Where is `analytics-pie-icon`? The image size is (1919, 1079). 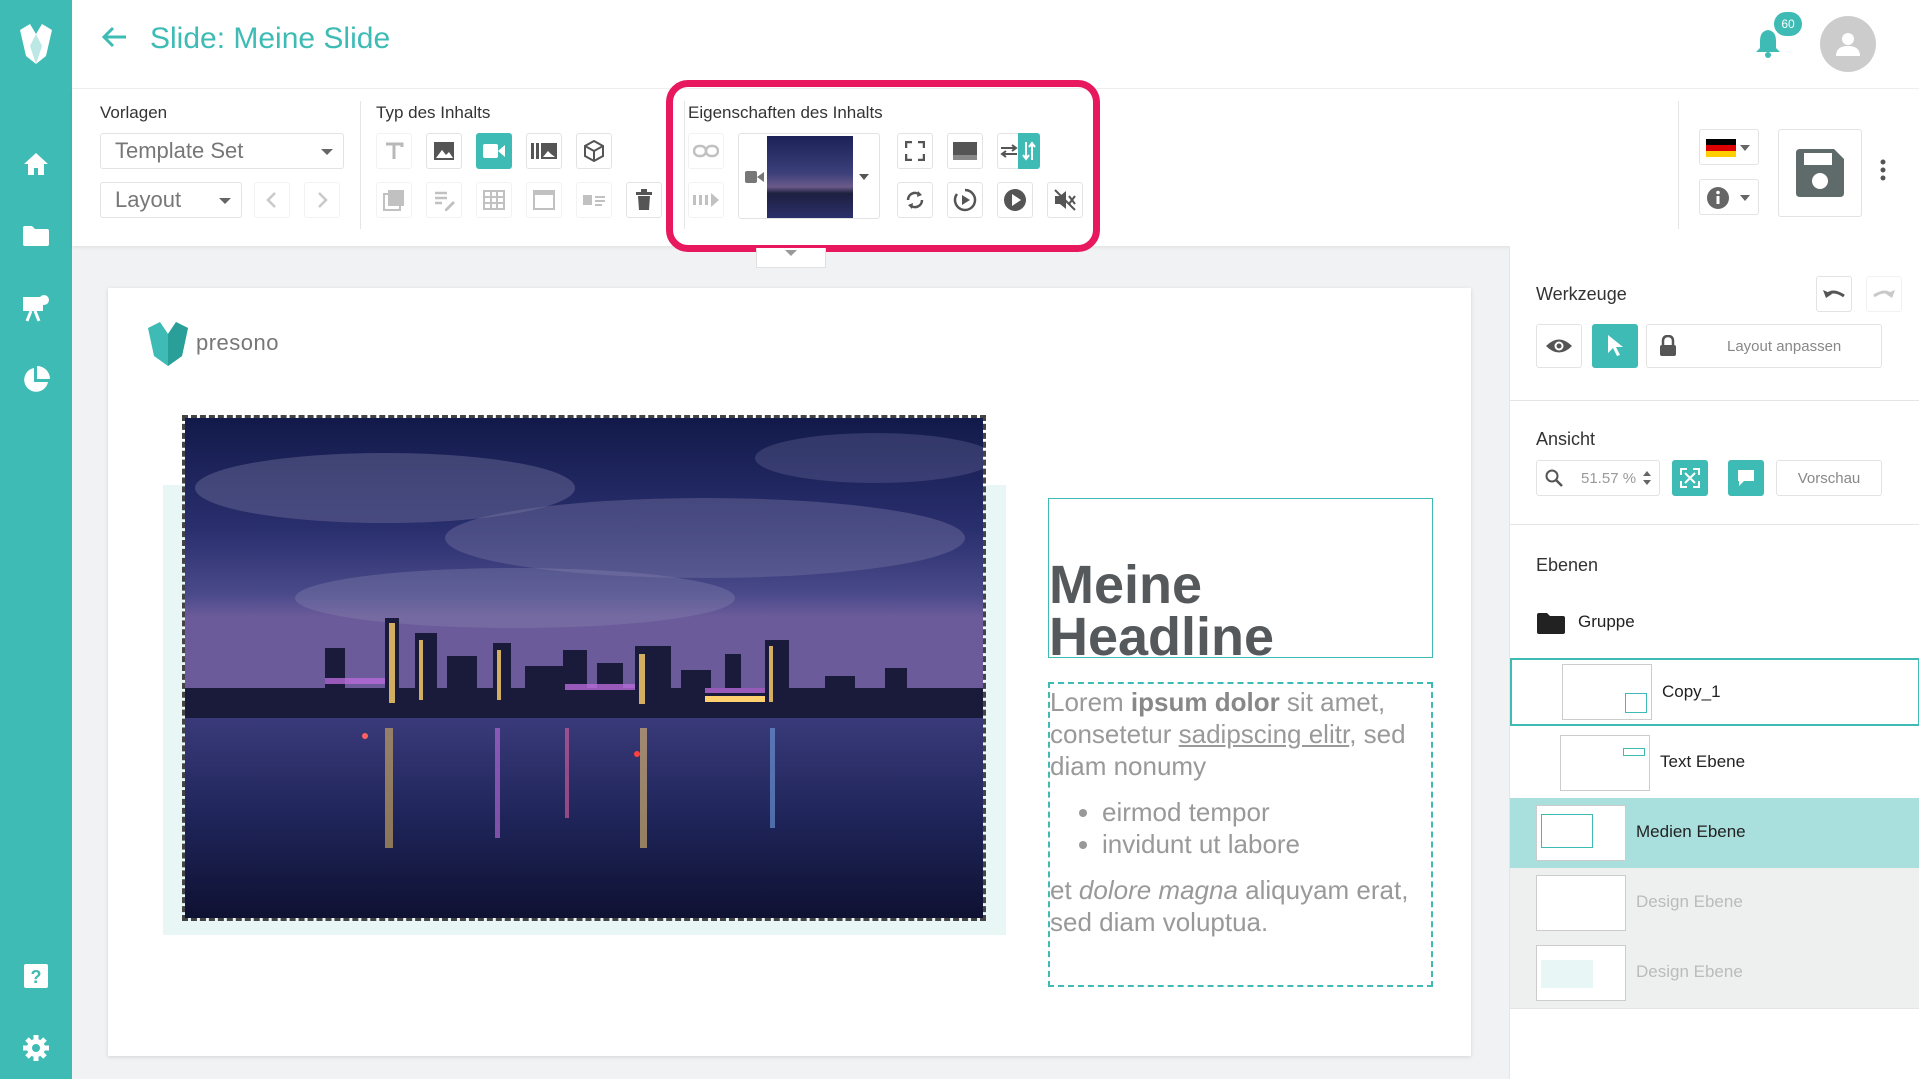 analytics-pie-icon is located at coordinates (36, 380).